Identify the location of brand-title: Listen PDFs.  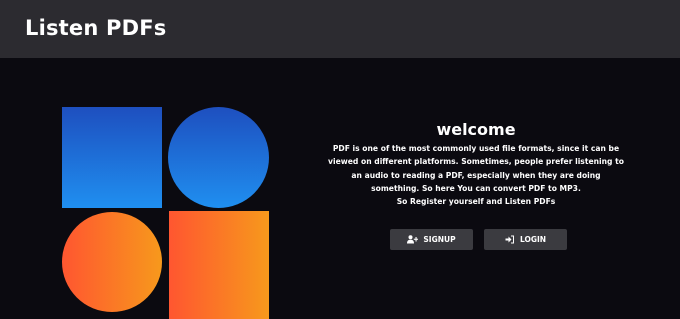
(96, 28).